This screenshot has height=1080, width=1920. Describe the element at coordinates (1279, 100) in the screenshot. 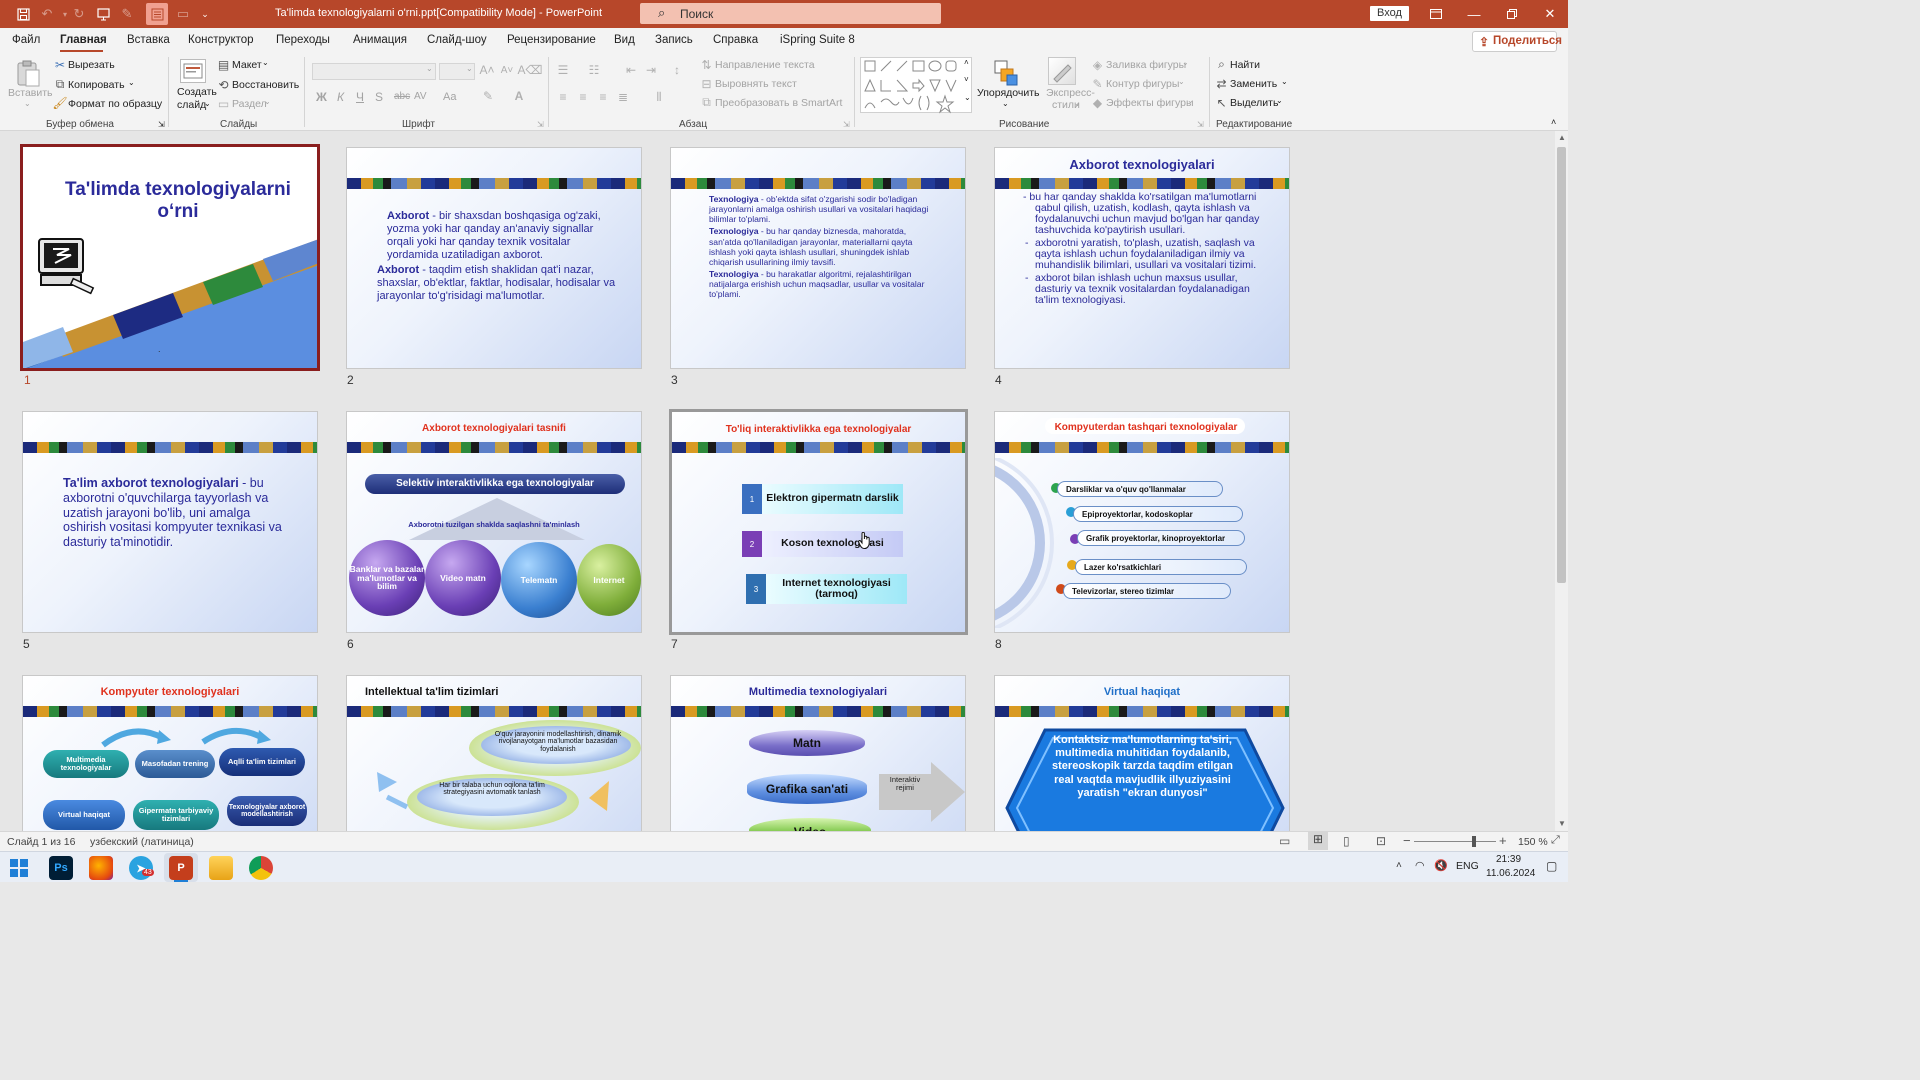

I see `select-dropdown-icon: ⌄` at that location.